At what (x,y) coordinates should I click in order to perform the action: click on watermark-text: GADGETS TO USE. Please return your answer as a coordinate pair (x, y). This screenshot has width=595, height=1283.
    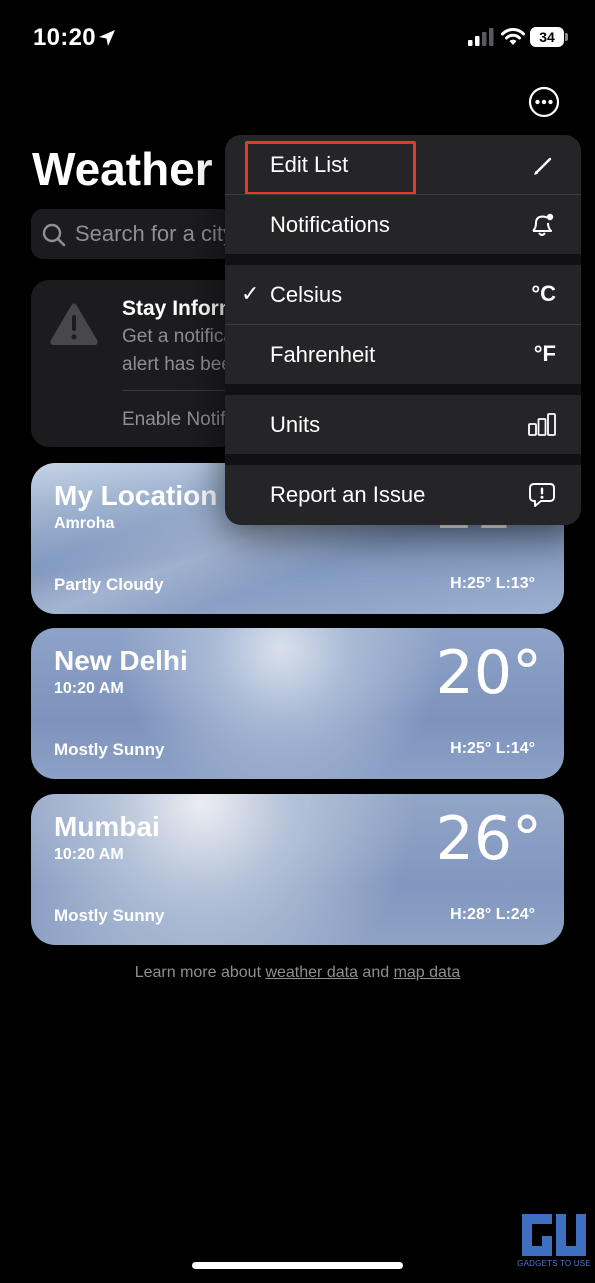
    Looking at the image, I should click on (554, 1263).